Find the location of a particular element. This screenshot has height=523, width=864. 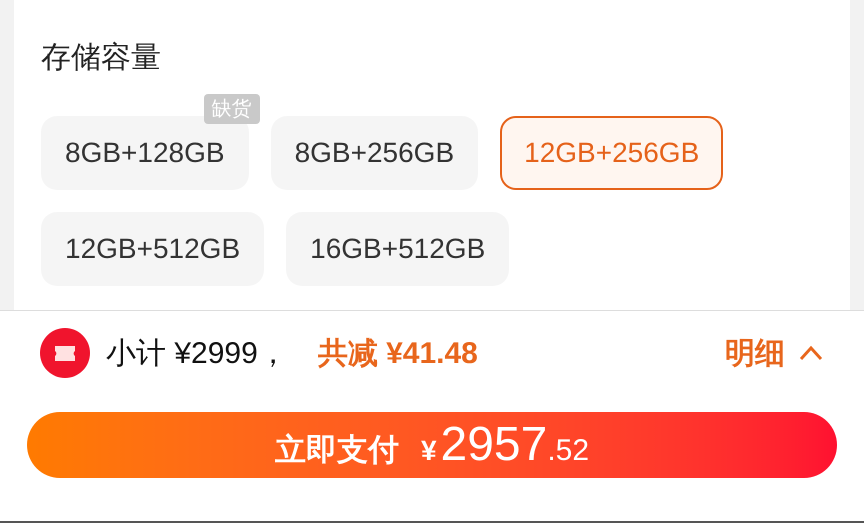

discount-text: 共减 ¥41.48 is located at coordinates (398, 354).